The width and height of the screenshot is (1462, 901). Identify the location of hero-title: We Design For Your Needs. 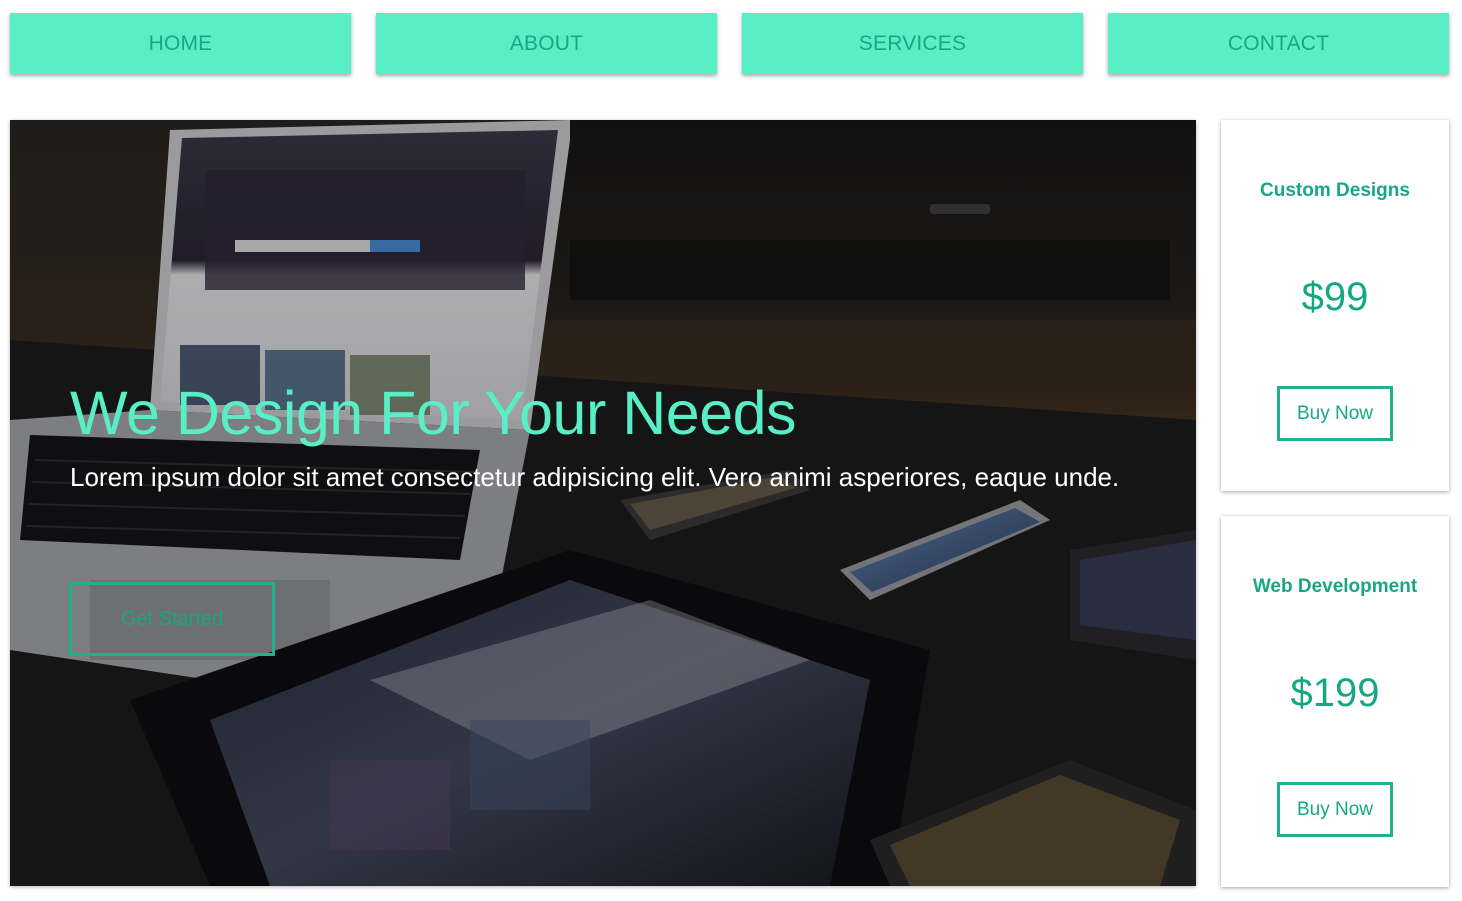
(433, 413).